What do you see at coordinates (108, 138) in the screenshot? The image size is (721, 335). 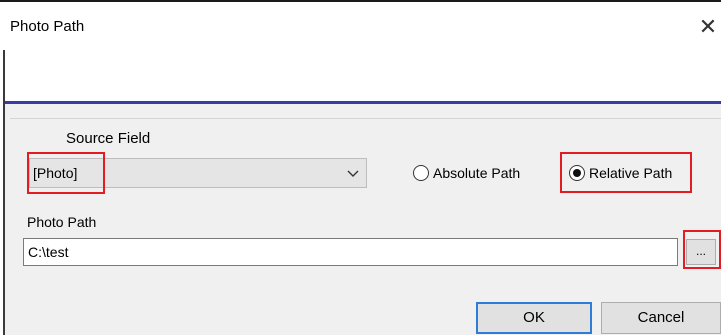 I see `source-field-label: Source Field` at bounding box center [108, 138].